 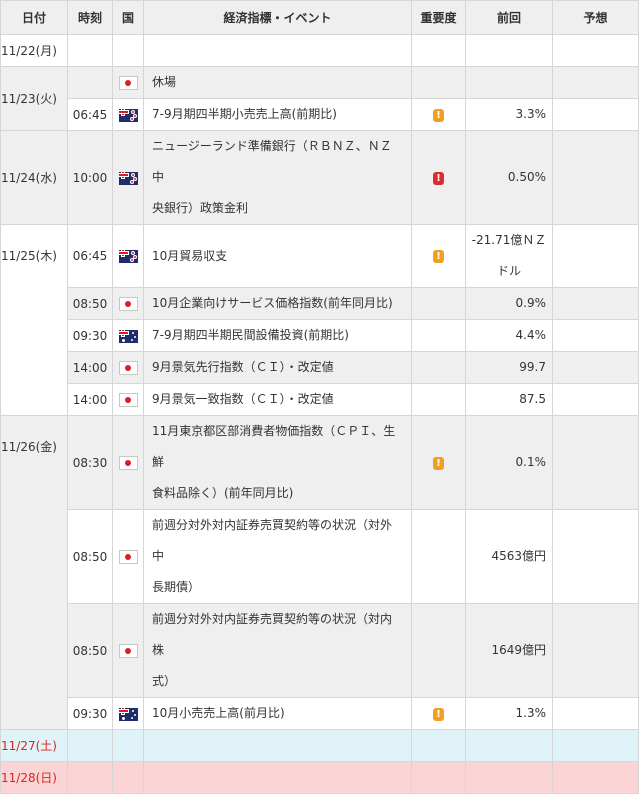 I want to click on event-cell: 7-9月期四半期小売売上高(前期比), so click(x=277, y=114).